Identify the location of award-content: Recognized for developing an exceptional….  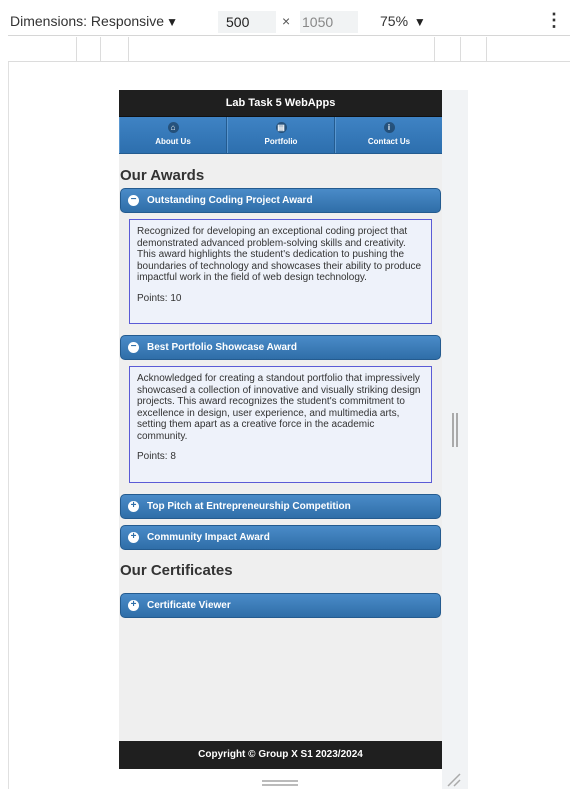
(280, 271).